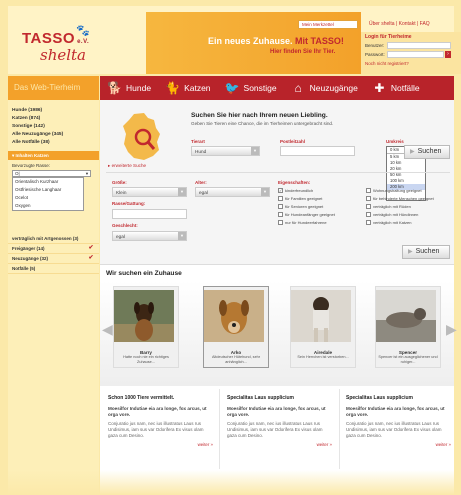 The height and width of the screenshot is (495, 461). I want to click on paw-icon: 🐾, so click(83, 31).